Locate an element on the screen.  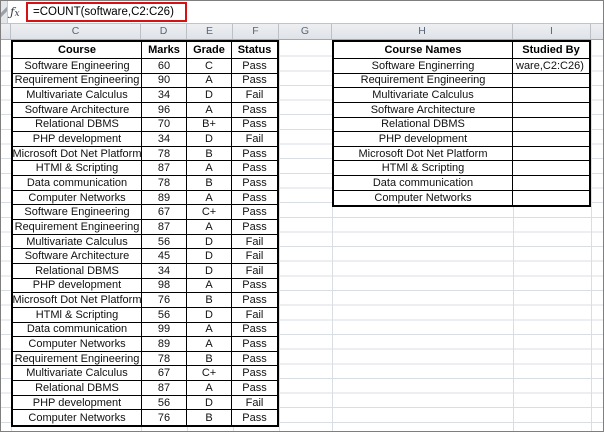
column-header-c: C is located at coordinates (76, 31).